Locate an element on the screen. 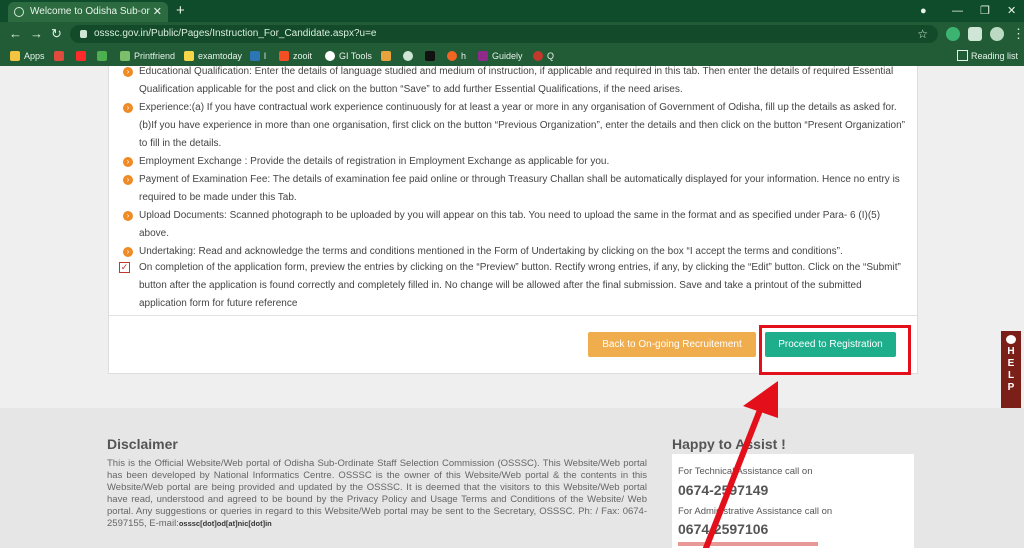 Image resolution: width=1024 pixels, height=548 pixels. annotation-arrow-icon is located at coordinates (740, 464).